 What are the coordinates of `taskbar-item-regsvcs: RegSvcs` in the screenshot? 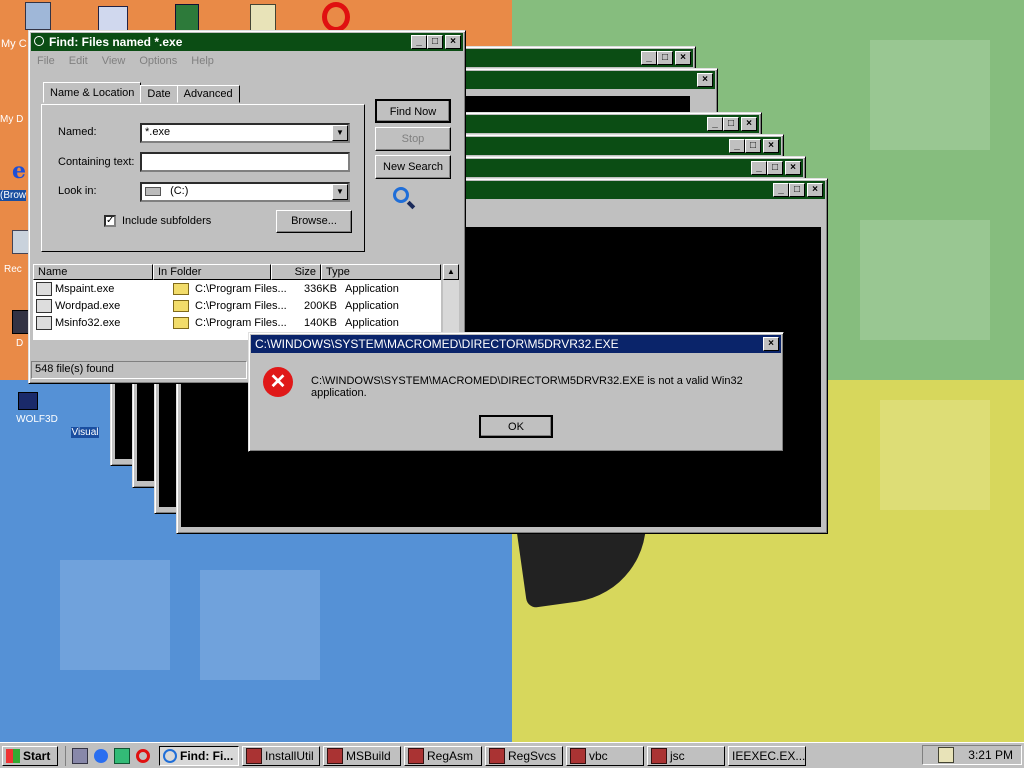 It's located at (524, 755).